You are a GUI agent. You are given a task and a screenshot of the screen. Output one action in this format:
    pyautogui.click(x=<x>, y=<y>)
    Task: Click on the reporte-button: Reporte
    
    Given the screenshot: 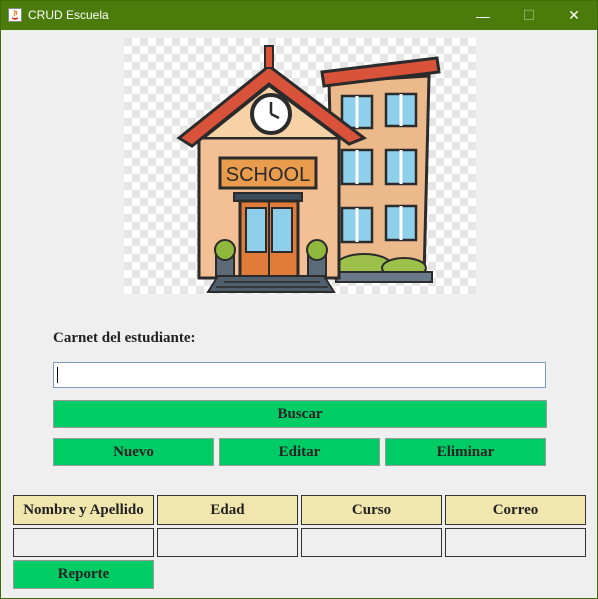 What is the action you would take?
    pyautogui.click(x=83, y=574)
    